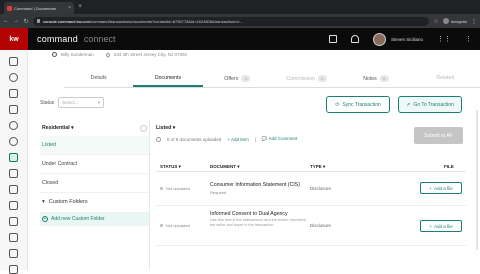 The height and width of the screenshot is (274, 480). Describe the element at coordinates (94, 145) in the screenshot. I see `folder-item-listed: Listed` at that location.